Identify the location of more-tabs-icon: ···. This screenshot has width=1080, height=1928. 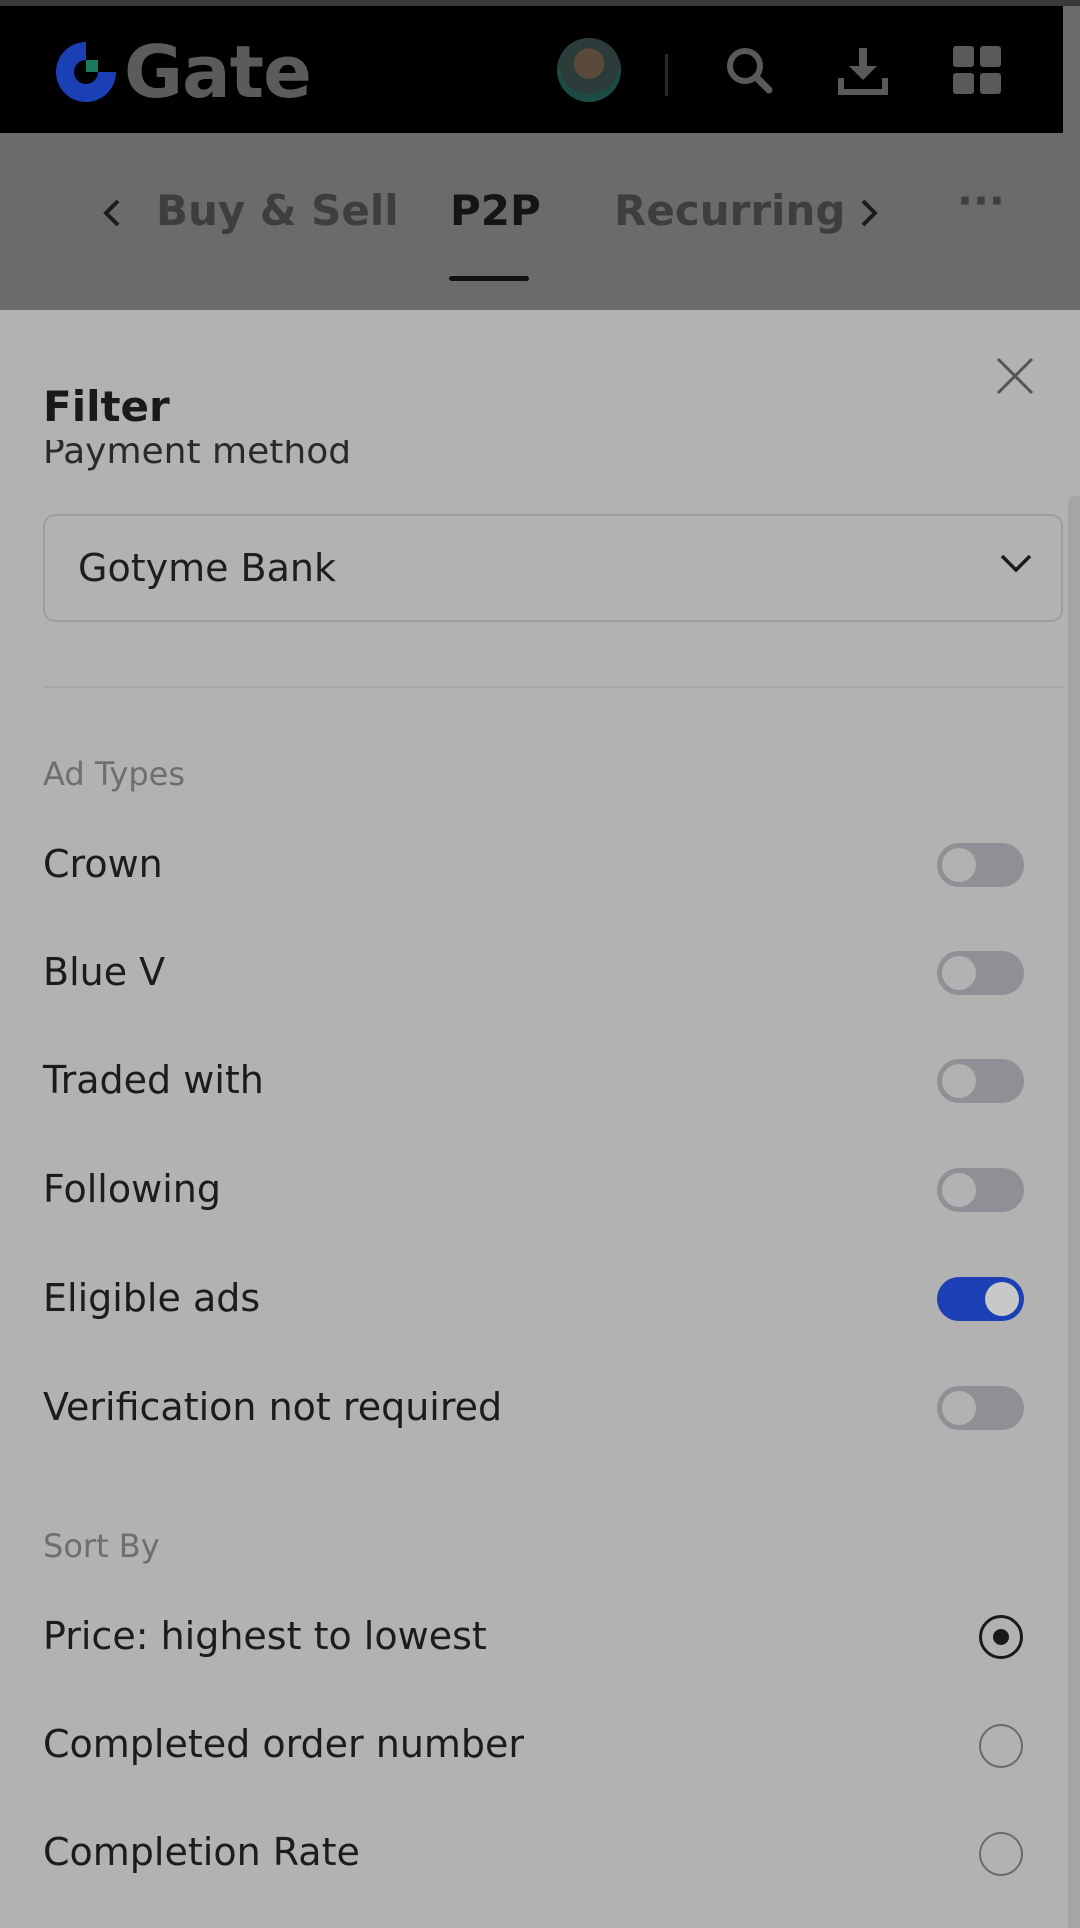
(981, 201).